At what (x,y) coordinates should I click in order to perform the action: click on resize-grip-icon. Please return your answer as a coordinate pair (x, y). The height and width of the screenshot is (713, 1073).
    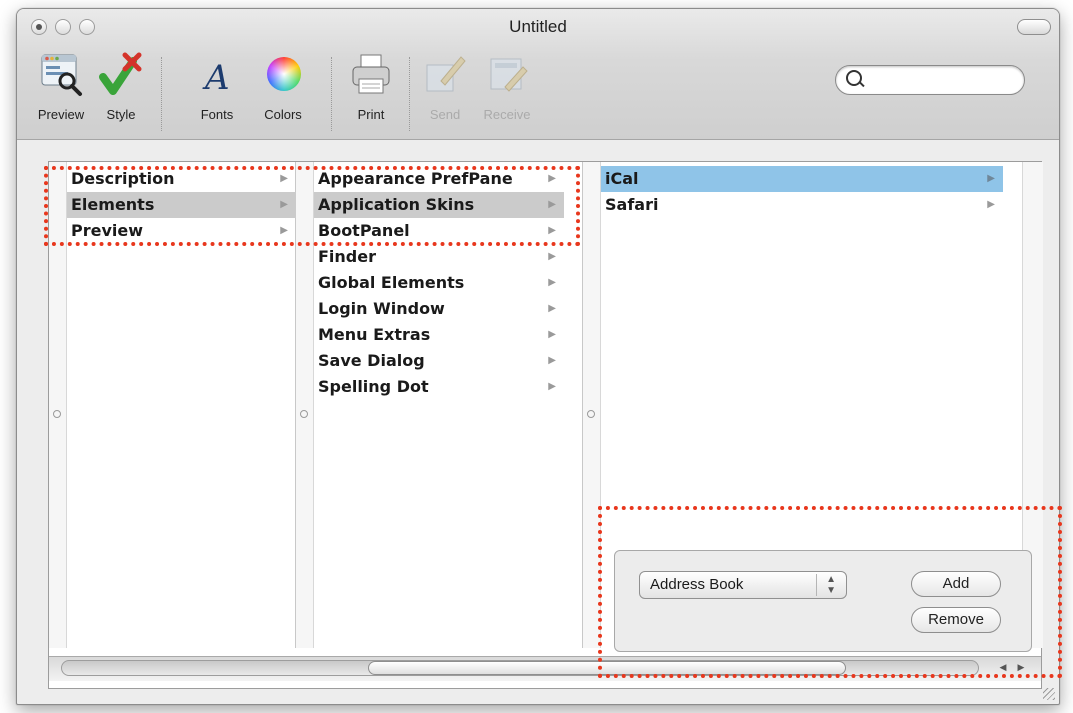
    Looking at the image, I should click on (1049, 694).